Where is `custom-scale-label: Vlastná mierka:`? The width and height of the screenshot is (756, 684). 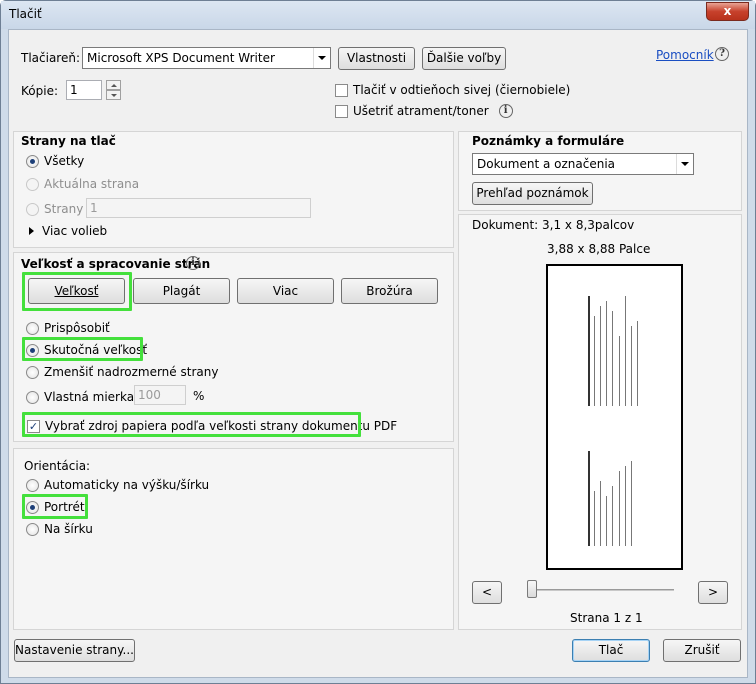 custom-scale-label: Vlastná mierka: is located at coordinates (91, 397).